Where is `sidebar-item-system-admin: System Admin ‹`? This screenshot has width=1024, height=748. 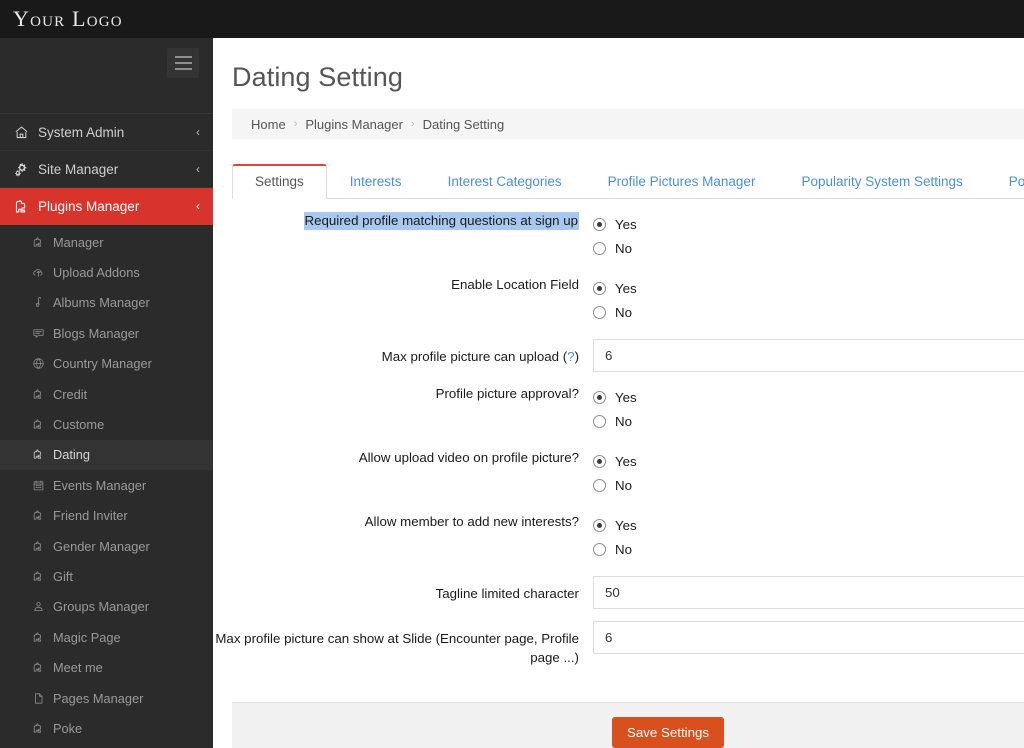 sidebar-item-system-admin: System Admin ‹ is located at coordinates (106, 132).